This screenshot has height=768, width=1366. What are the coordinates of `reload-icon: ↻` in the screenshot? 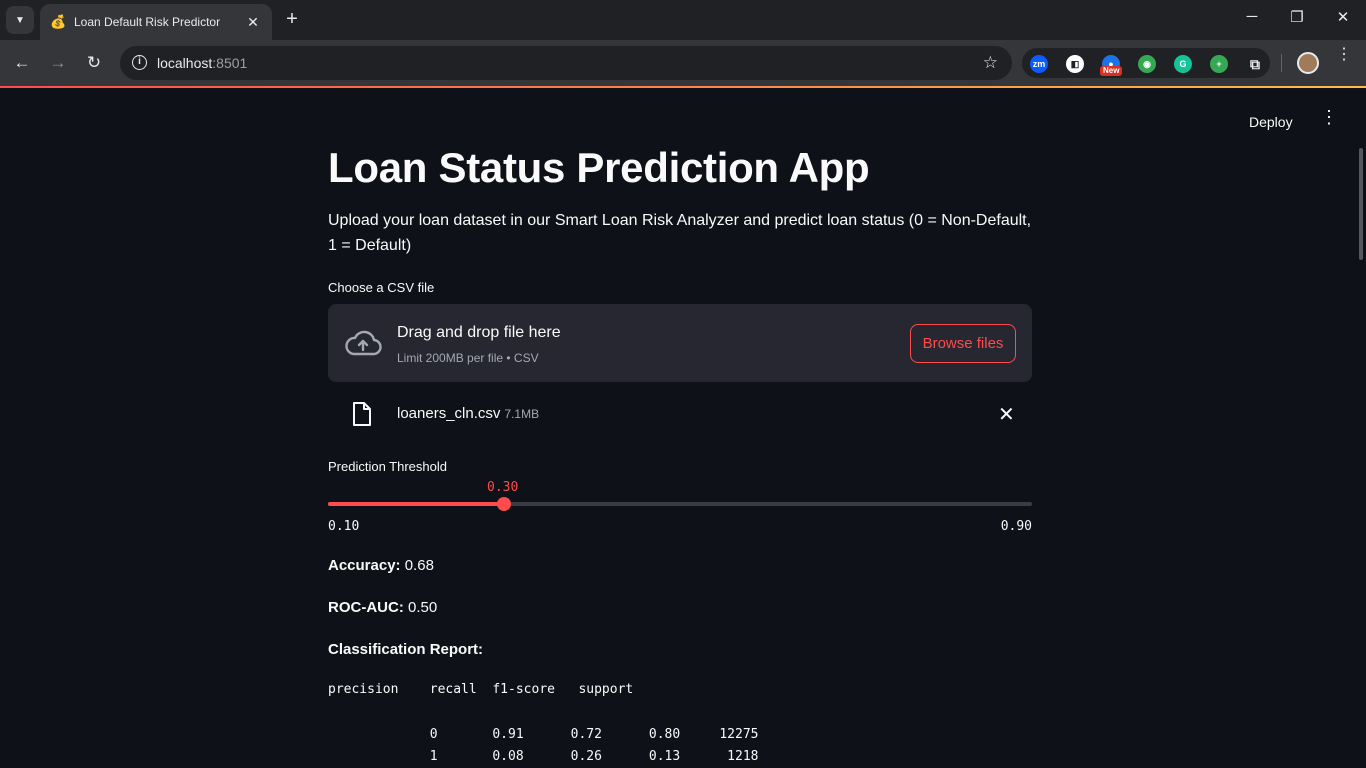 It's located at (94, 63).